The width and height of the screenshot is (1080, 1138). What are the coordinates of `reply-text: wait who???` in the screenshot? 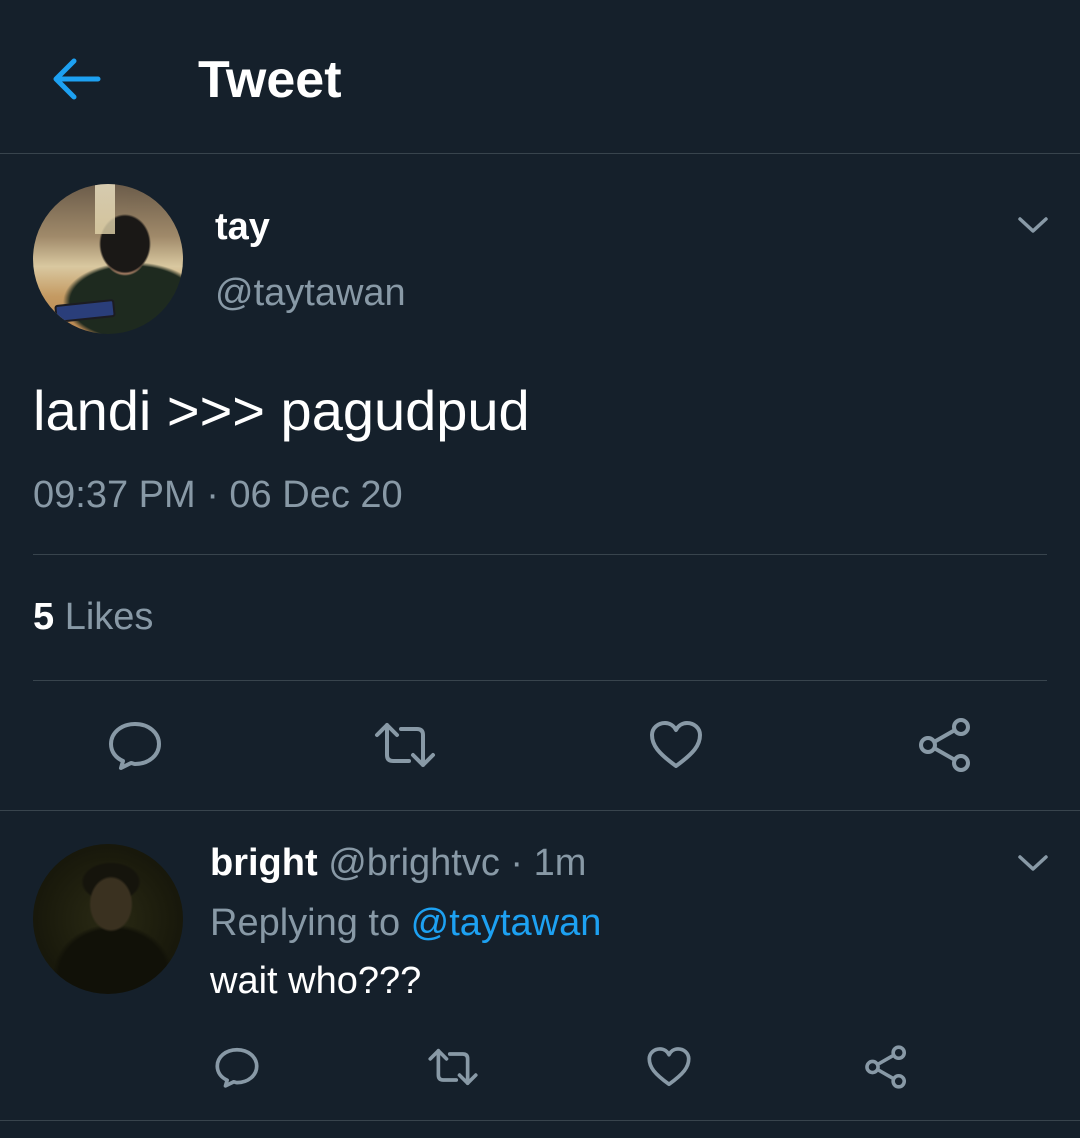 It's located at (316, 981).